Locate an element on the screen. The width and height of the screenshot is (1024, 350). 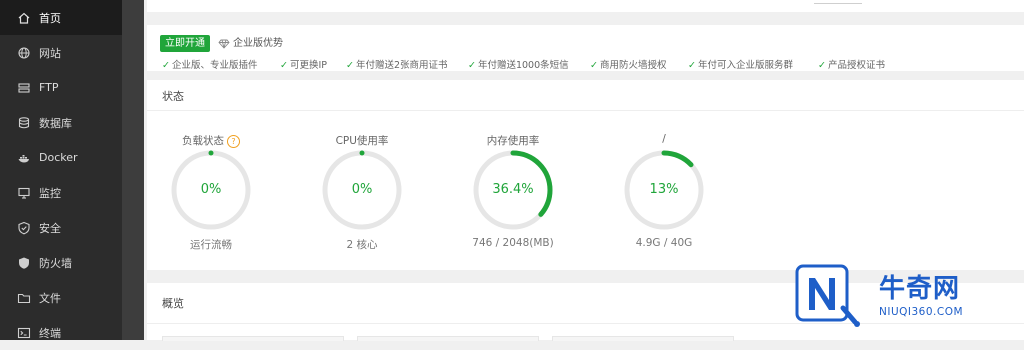
feature-item: ✓ 产品授权证书 is located at coordinates (851, 65).